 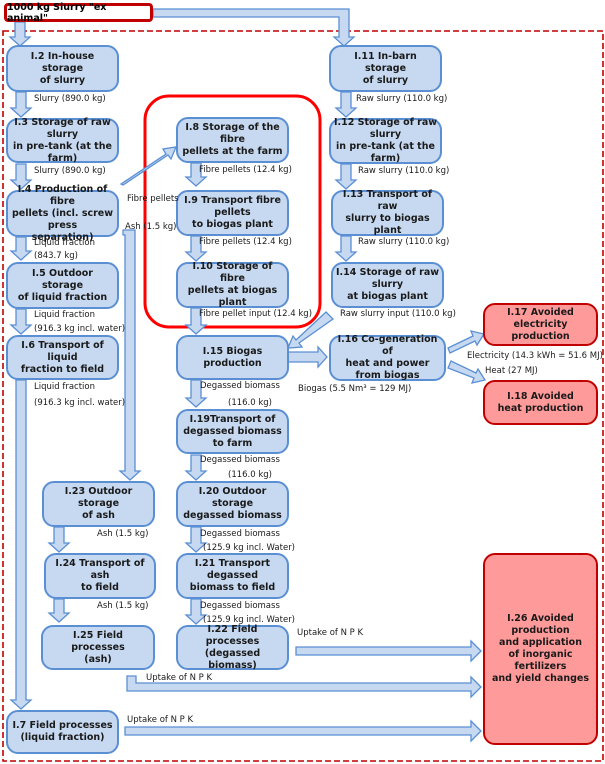 What do you see at coordinates (402, 99) in the screenshot?
I see `flow-label-raw-1: Raw slurry (110.0 kg)` at bounding box center [402, 99].